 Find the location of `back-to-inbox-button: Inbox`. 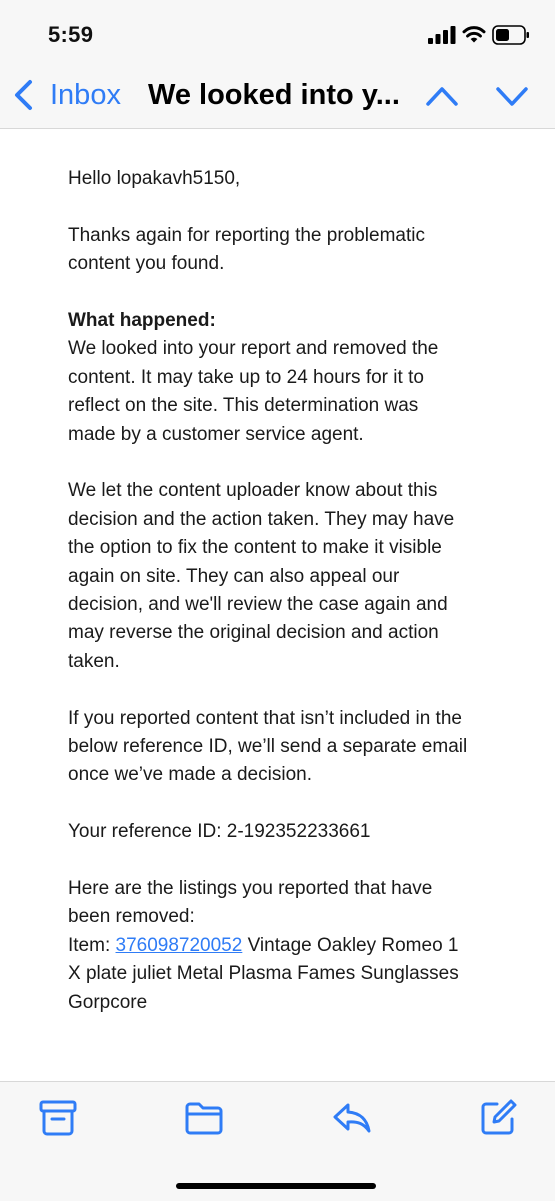

back-to-inbox-button: Inbox is located at coordinates (85, 95).